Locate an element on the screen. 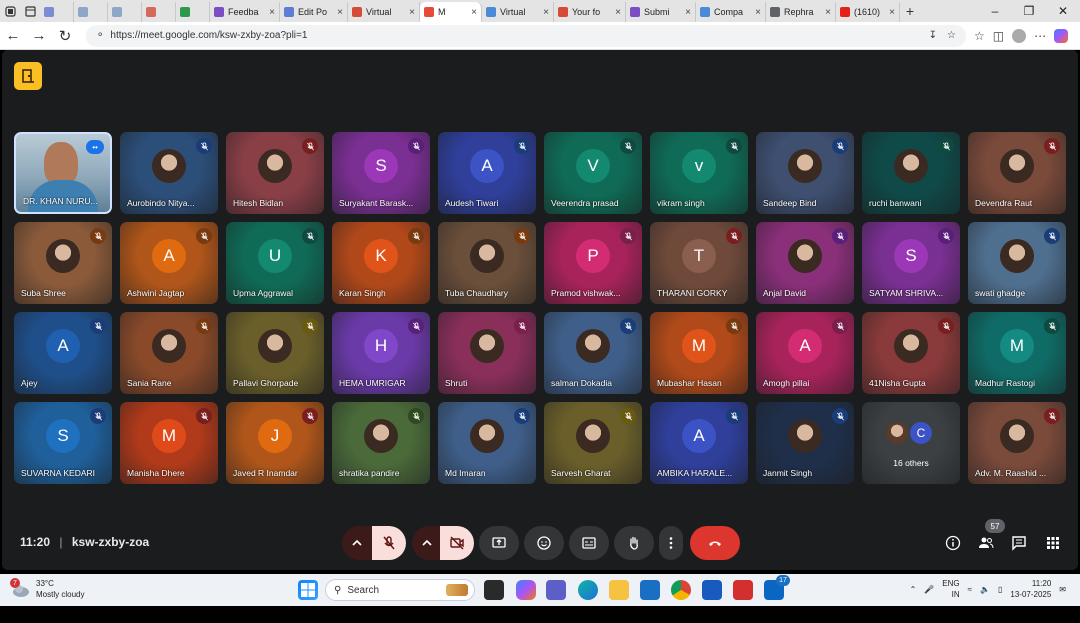  workspaces-icon is located at coordinates (10, 11).